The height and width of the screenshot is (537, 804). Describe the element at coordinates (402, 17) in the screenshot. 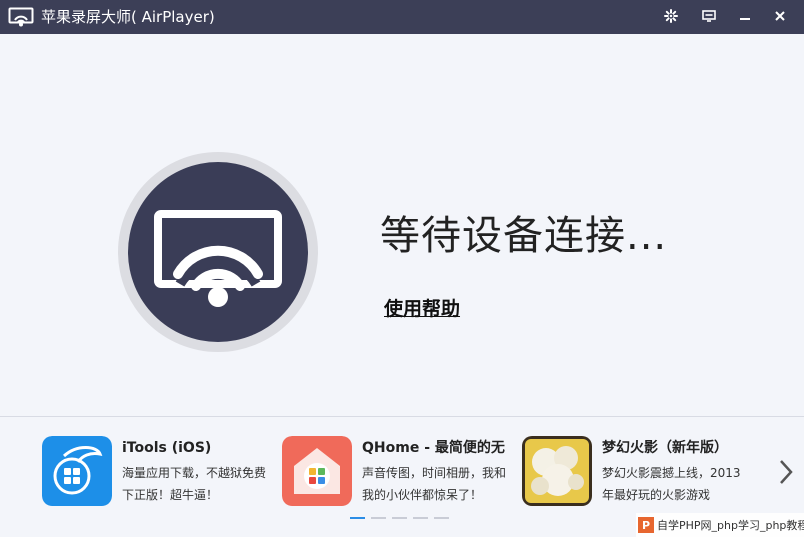

I see `title-bar: 苹果录屏大师( AirPlayer)` at that location.